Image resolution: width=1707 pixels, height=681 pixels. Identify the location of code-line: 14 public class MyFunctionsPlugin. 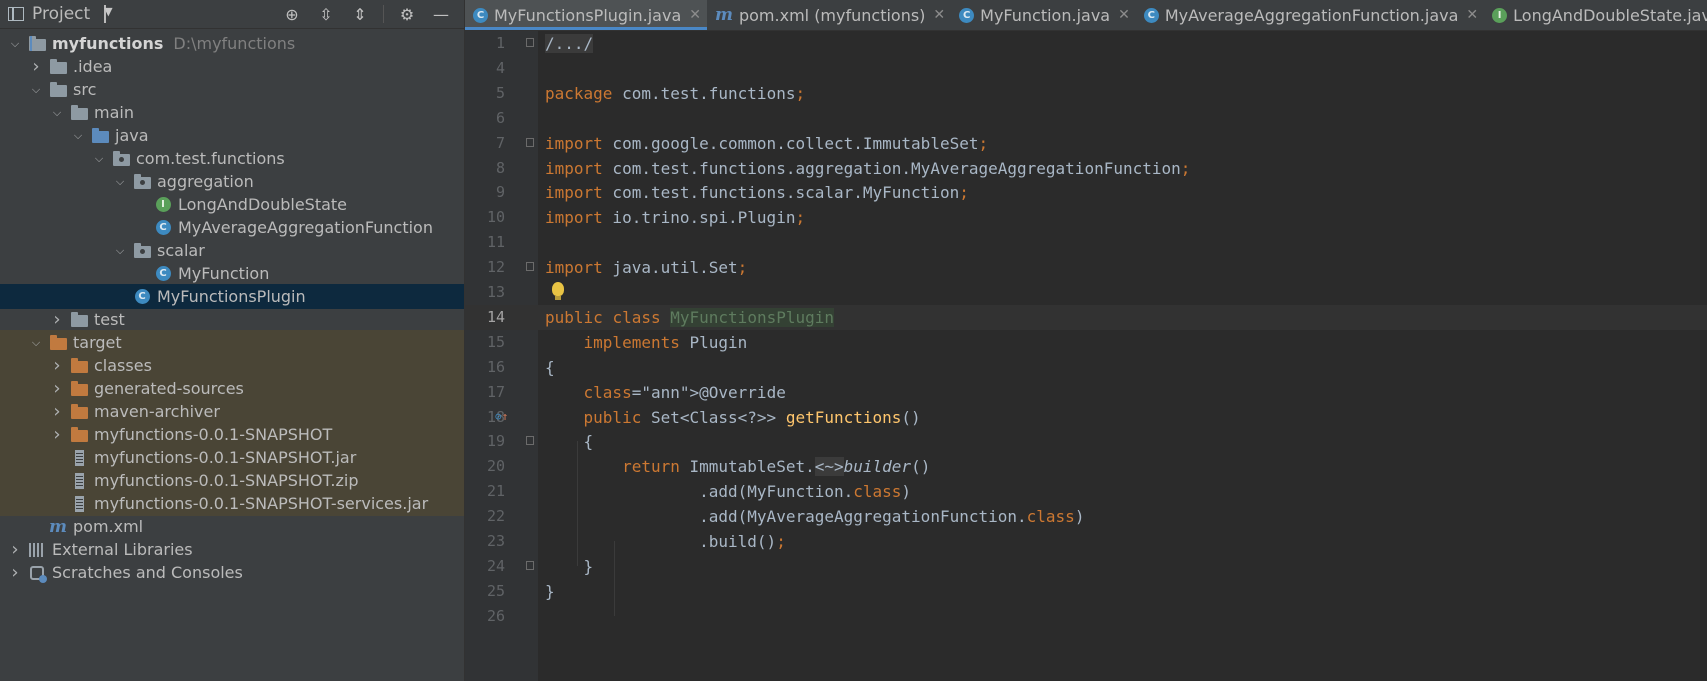
(1086, 317).